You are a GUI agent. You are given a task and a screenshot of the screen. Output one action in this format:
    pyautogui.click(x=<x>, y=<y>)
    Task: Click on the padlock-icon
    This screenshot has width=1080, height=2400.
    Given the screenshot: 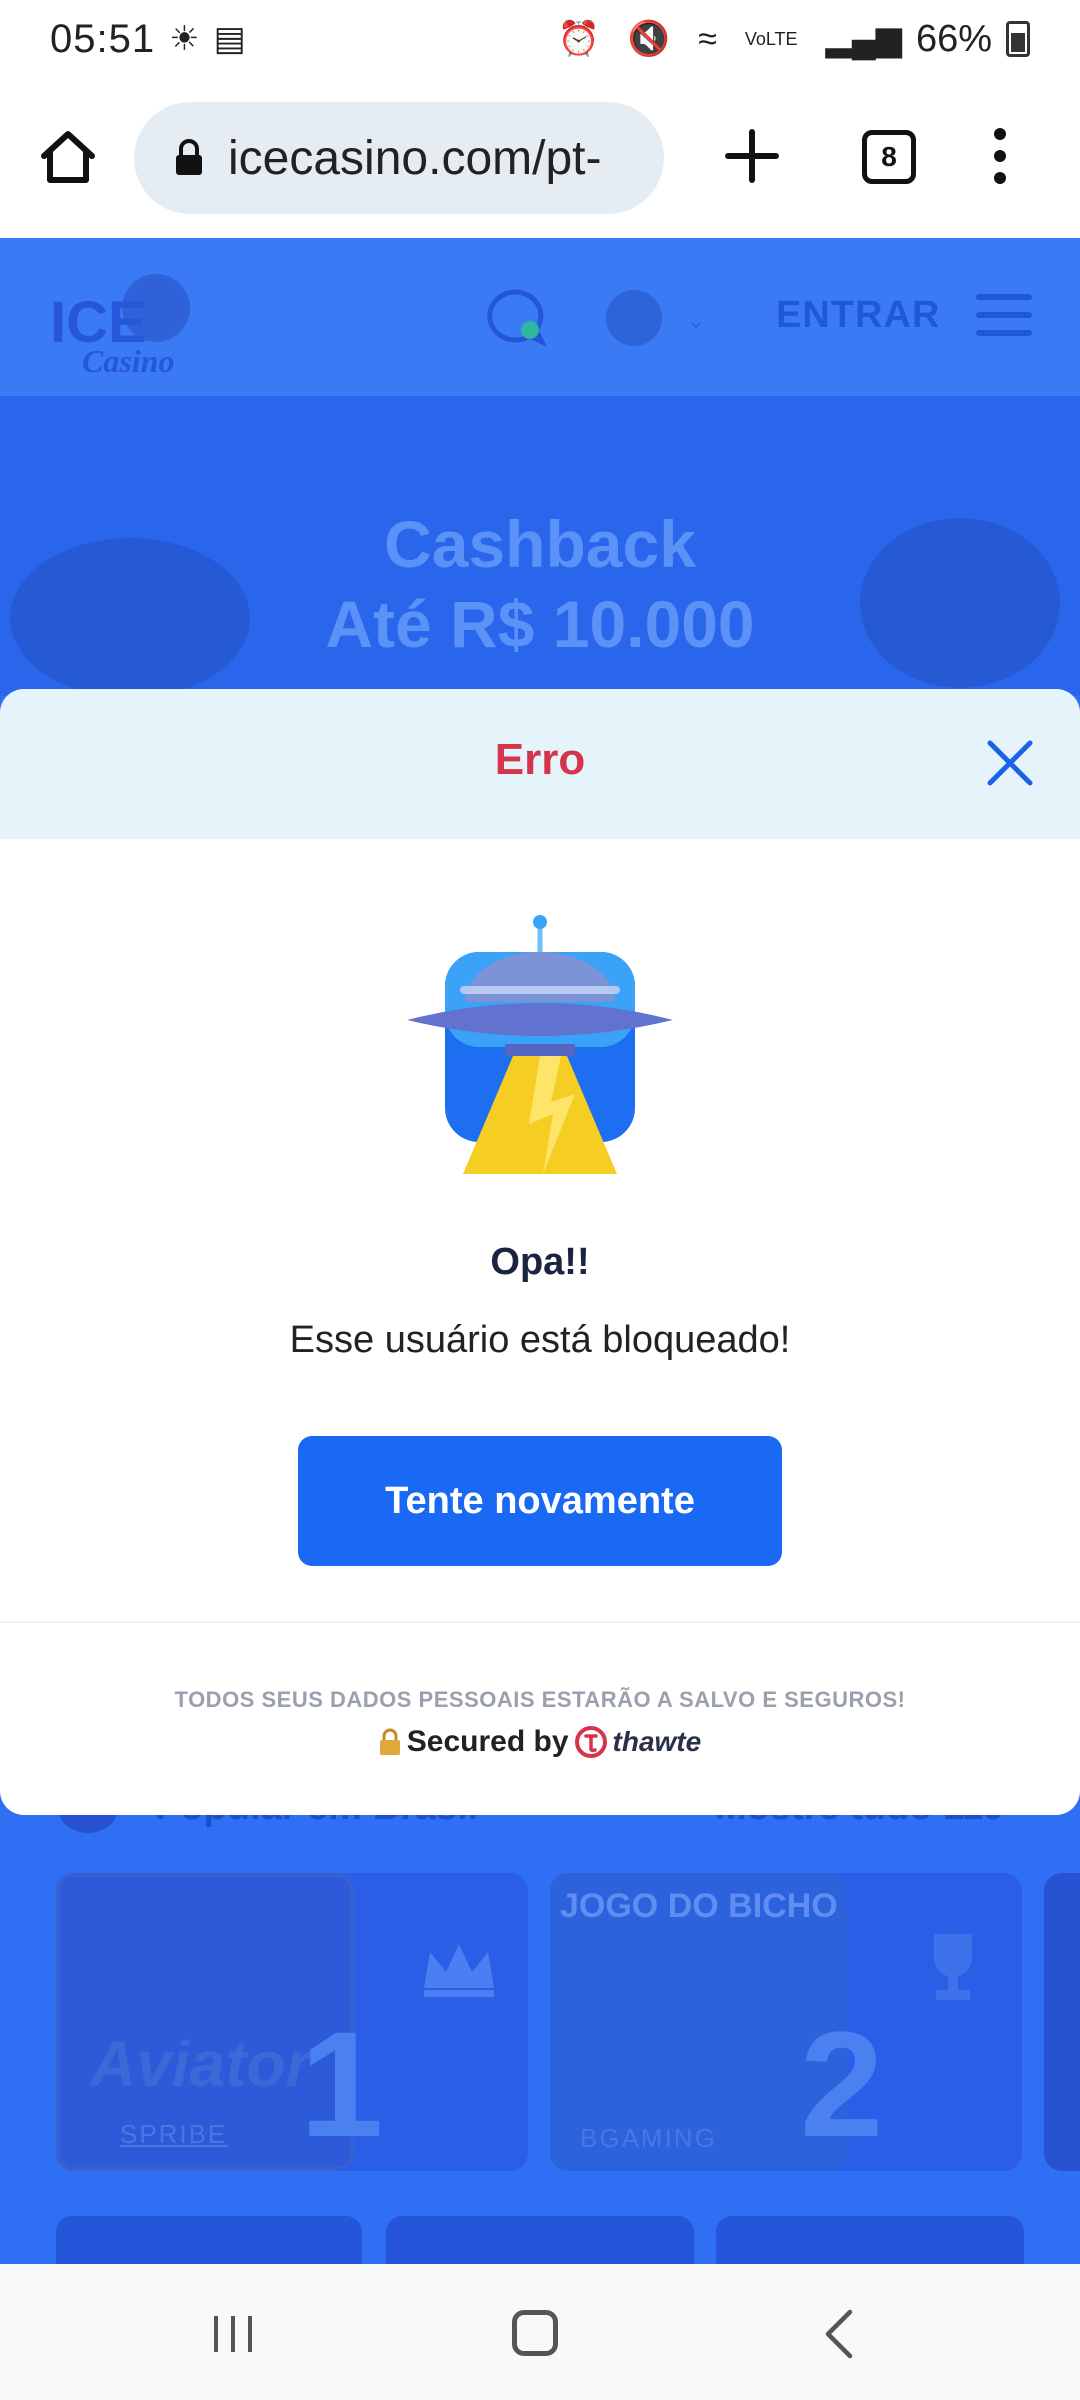 What is the action you would take?
    pyautogui.click(x=389, y=1741)
    